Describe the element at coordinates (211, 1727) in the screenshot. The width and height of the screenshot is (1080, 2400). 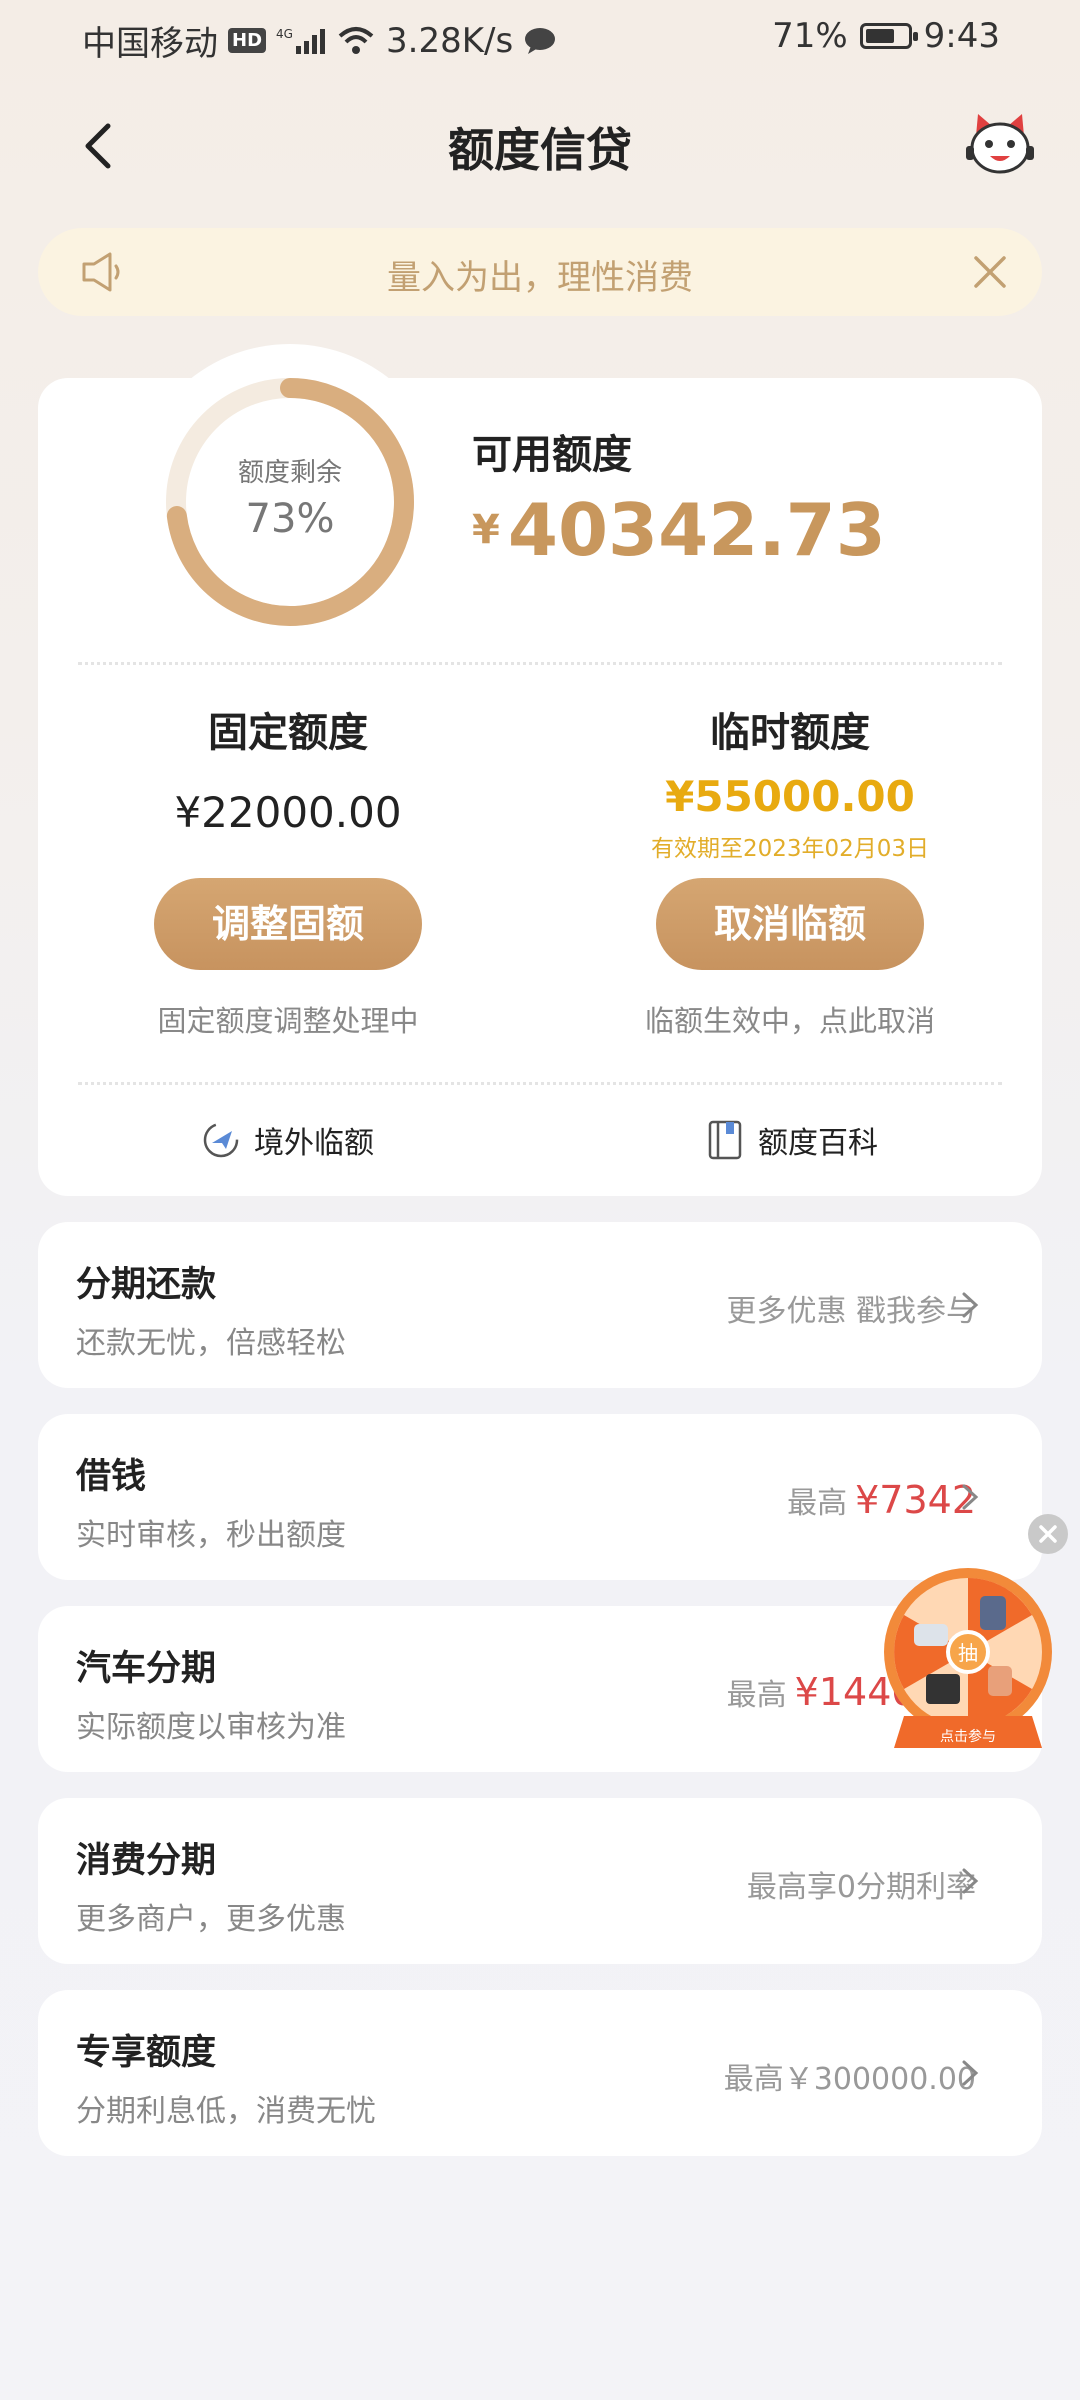
I see `row-subtitle: 实际额度以审核为准` at that location.